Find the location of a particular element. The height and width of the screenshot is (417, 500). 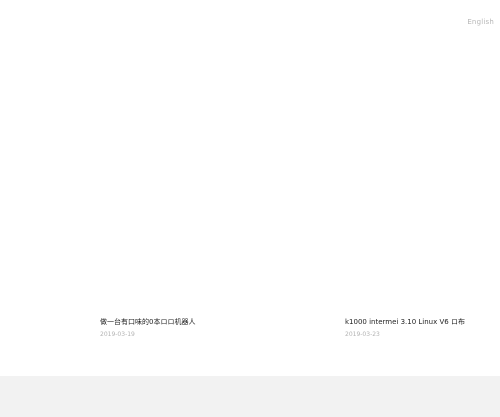

post-title-link: k1000 intermei 3.10 Linux V6 ロ布 is located at coordinates (420, 322).